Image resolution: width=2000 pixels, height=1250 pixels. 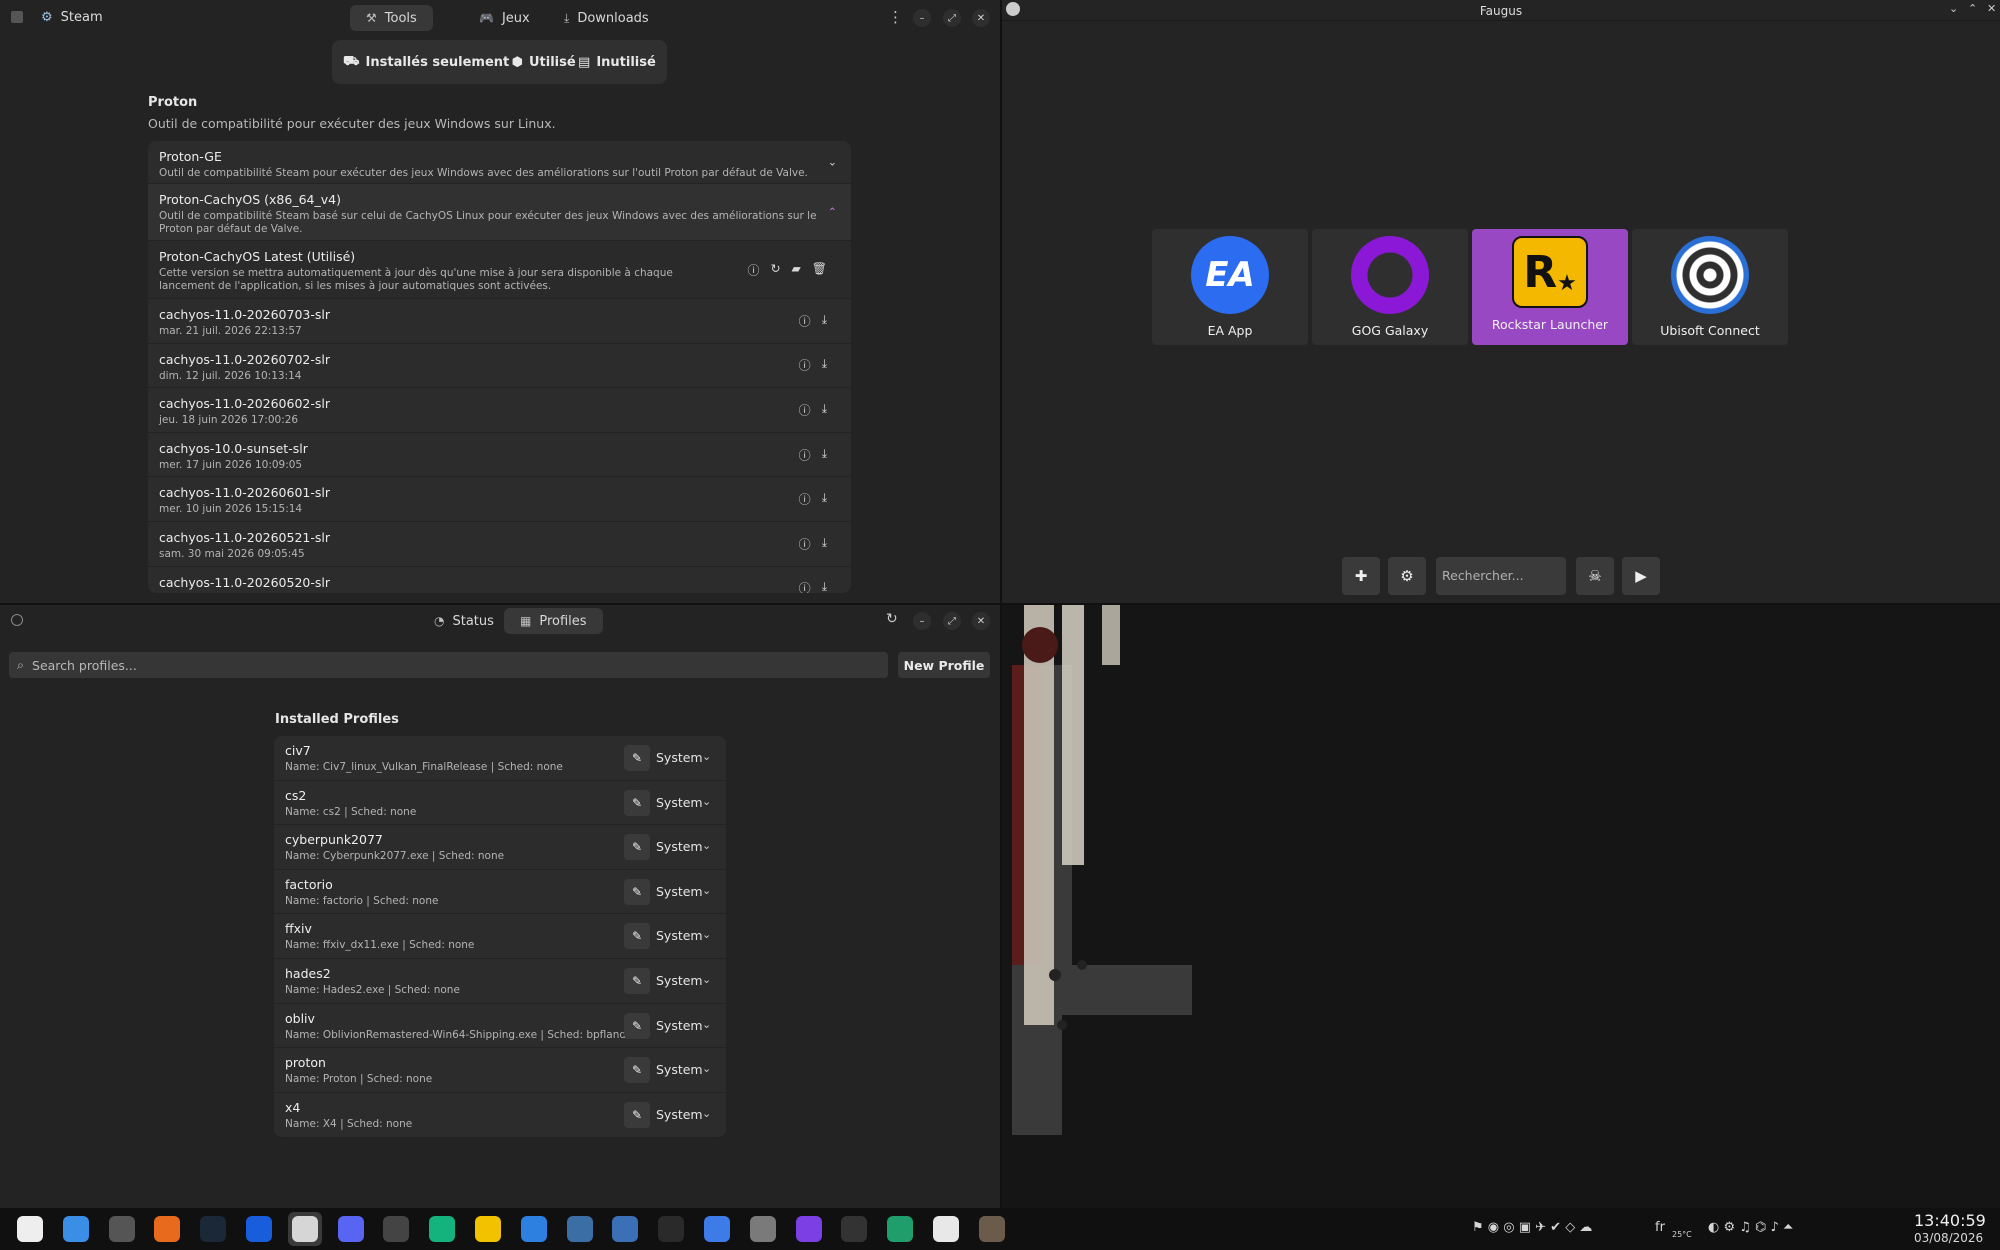 I want to click on user-icon, so click(x=488, y=1229).